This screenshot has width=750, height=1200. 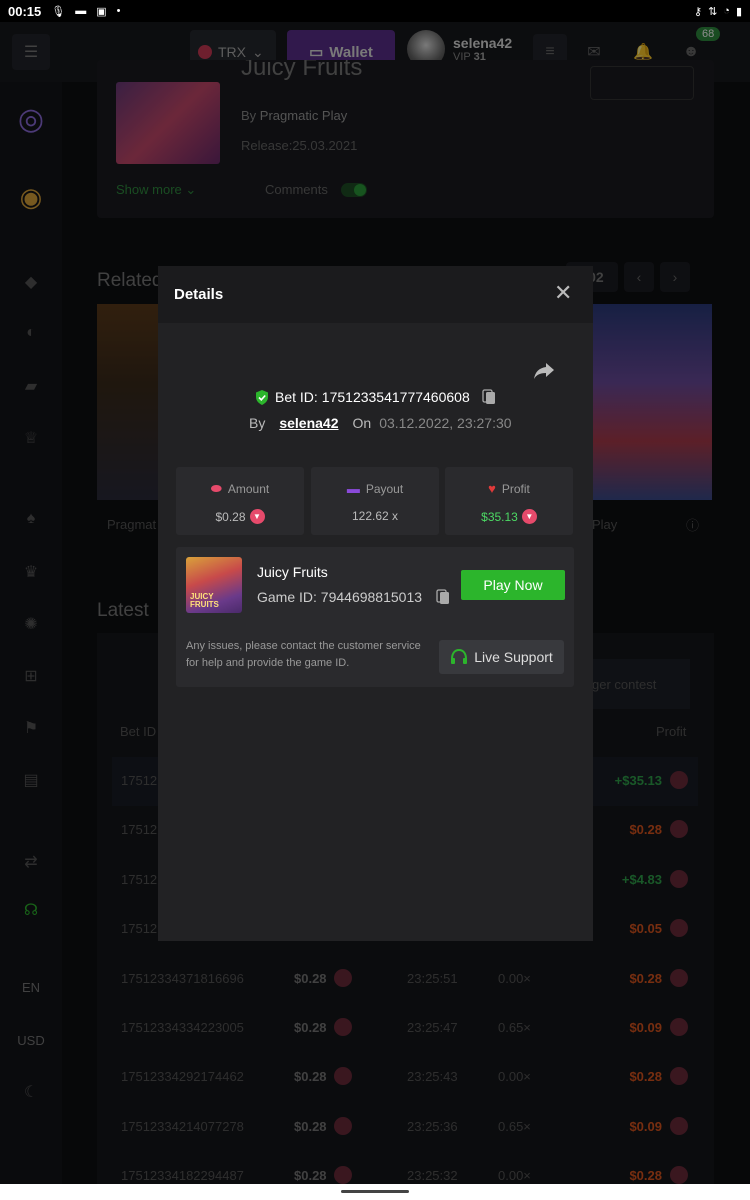 What do you see at coordinates (563, 293) in the screenshot?
I see `close-icon: ✕` at bounding box center [563, 293].